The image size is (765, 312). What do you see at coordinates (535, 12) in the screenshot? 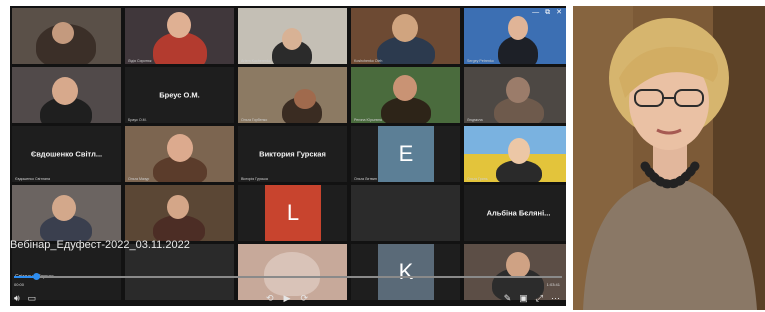
I see `minimize-icon: —` at bounding box center [535, 12].